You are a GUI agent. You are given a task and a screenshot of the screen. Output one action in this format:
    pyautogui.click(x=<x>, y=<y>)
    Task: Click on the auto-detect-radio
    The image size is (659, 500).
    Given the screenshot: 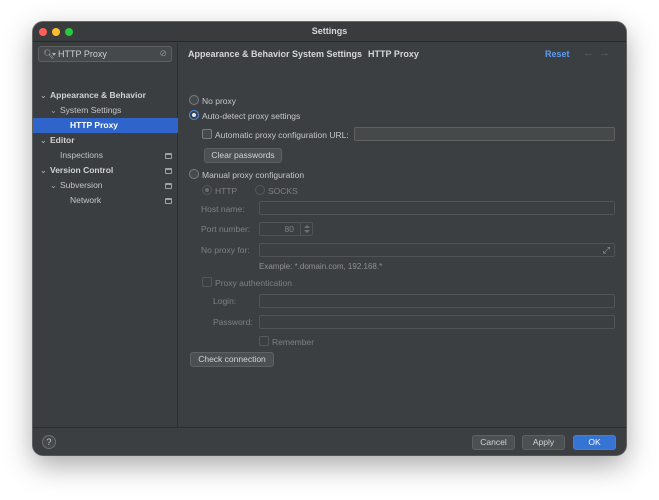 What is the action you would take?
    pyautogui.click(x=194, y=115)
    